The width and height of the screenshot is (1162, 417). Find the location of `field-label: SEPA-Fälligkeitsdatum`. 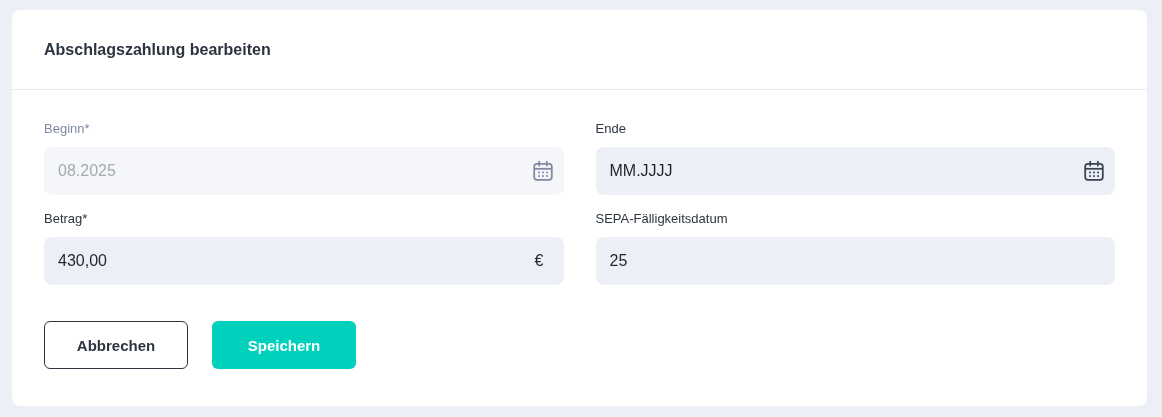

field-label: SEPA-Fälligkeitsdatum is located at coordinates (662, 219).